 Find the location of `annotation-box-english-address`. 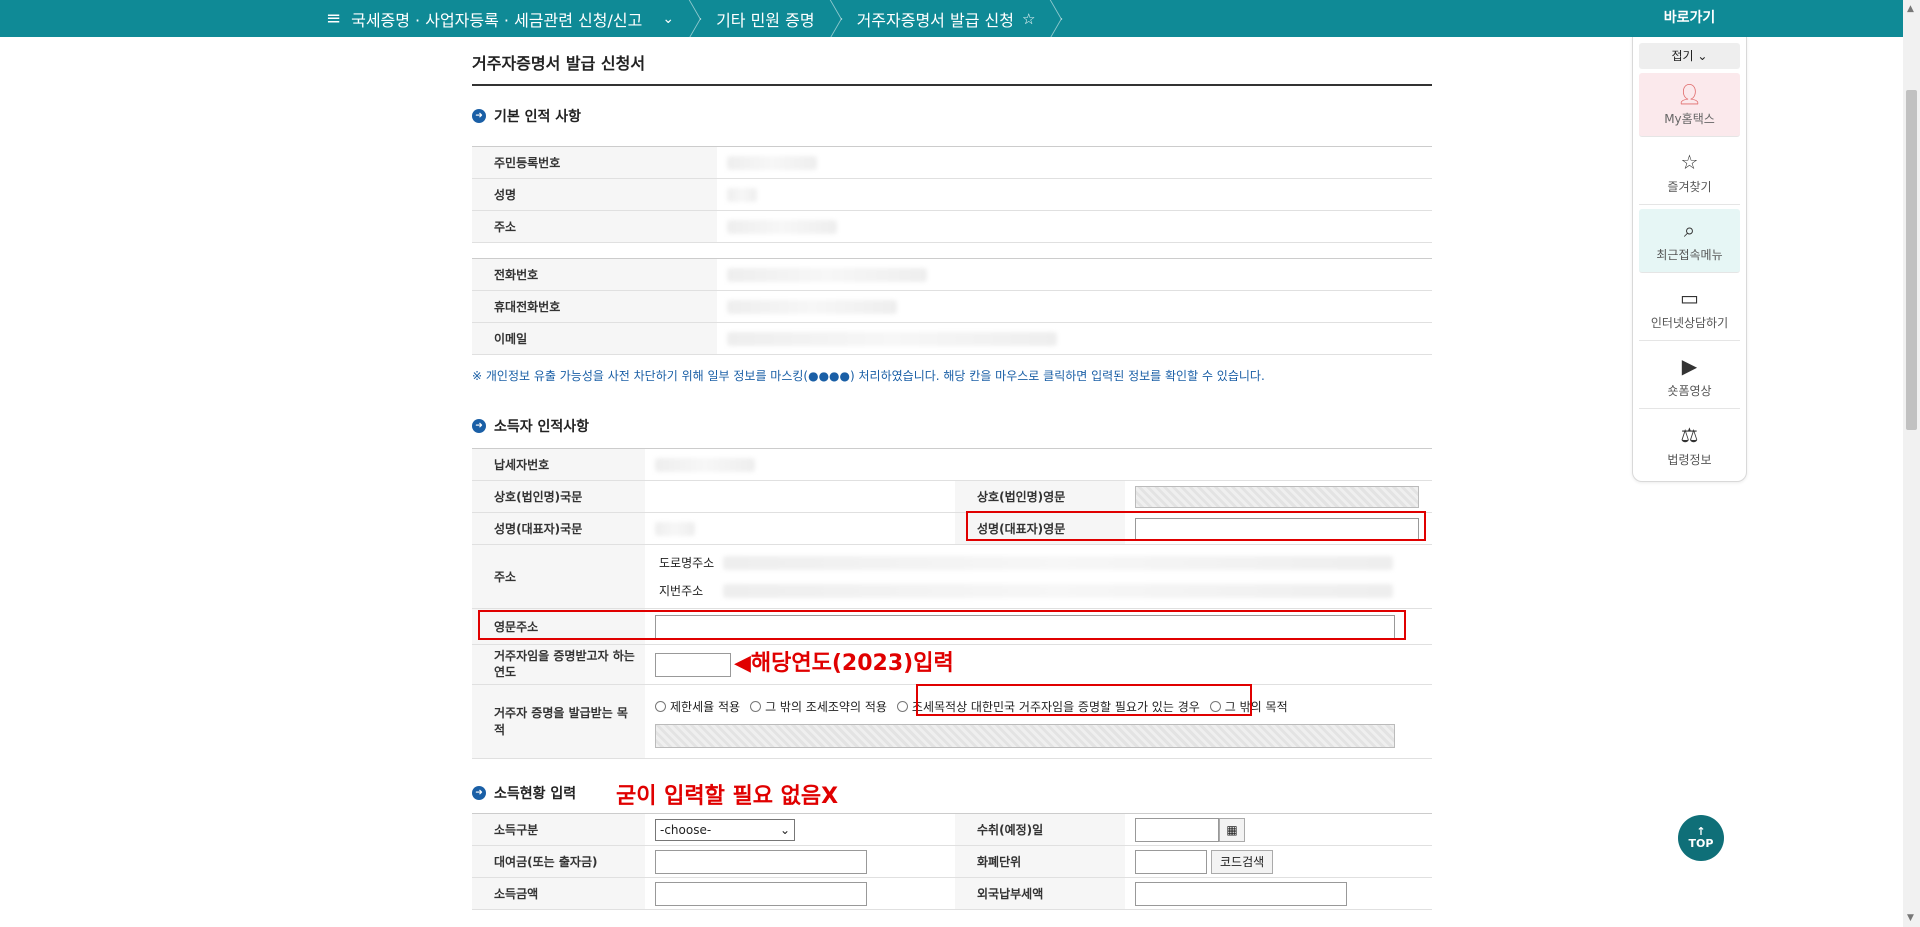

annotation-box-english-address is located at coordinates (942, 625).